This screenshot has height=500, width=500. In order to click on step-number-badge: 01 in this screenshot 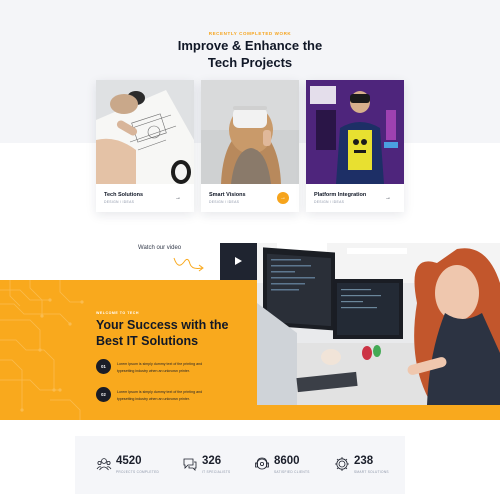, I will do `click(103, 366)`.